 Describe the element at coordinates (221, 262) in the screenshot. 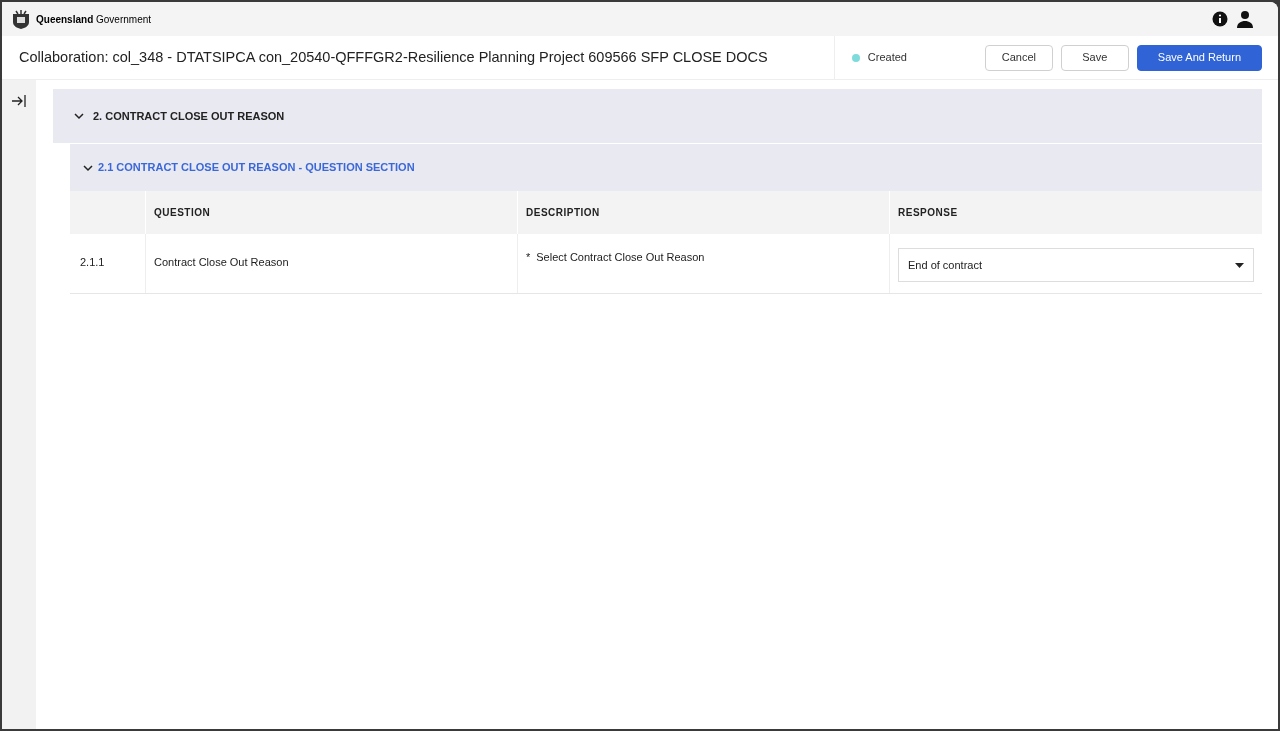

I see `question-text: Contract Close Out Reason` at that location.